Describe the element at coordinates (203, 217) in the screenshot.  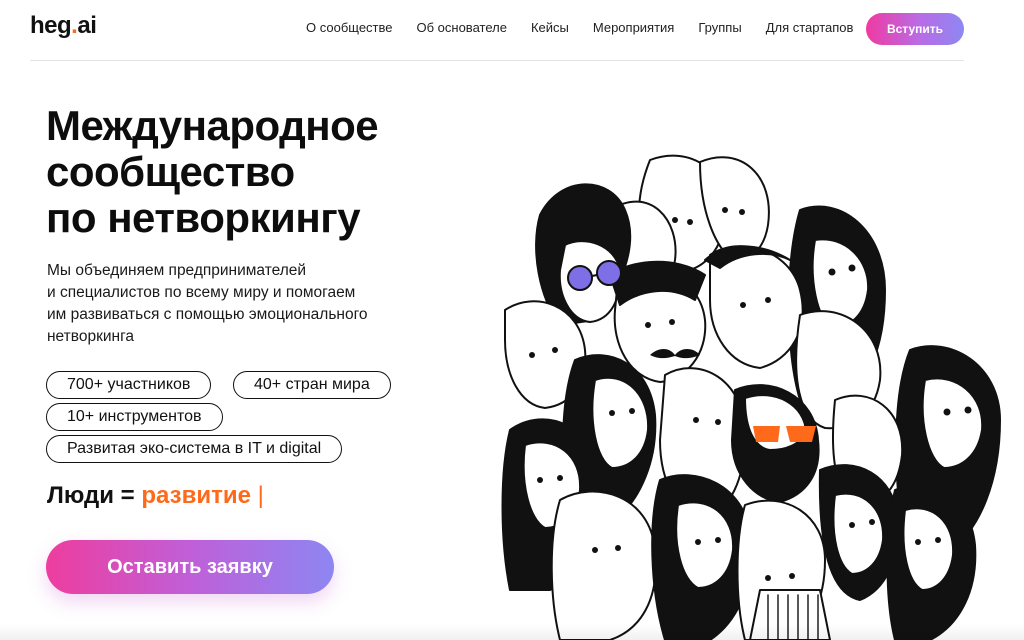
I see `hero-title-line-3: по нетворкингу` at that location.